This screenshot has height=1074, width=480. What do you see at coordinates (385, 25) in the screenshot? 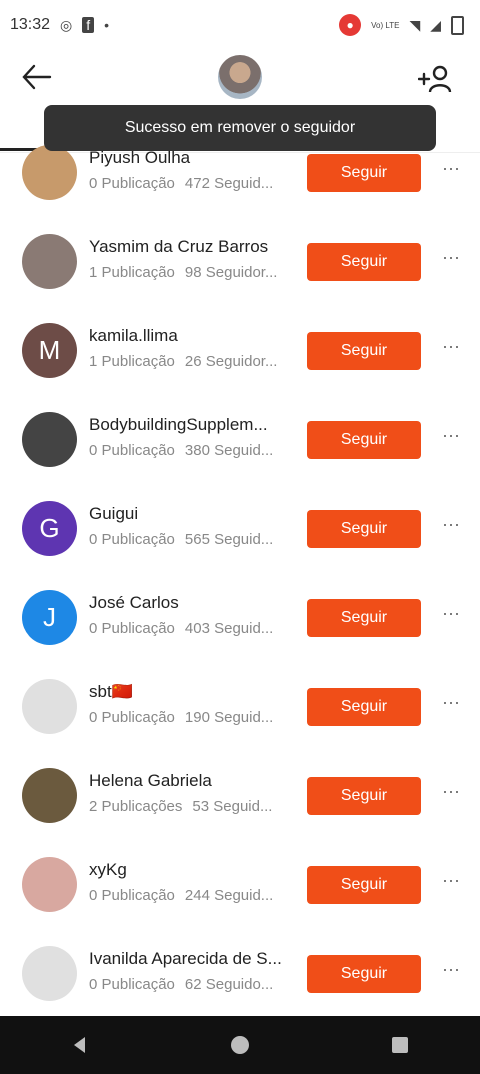
I see `volte-icon: Vo) LTE` at bounding box center [385, 25].